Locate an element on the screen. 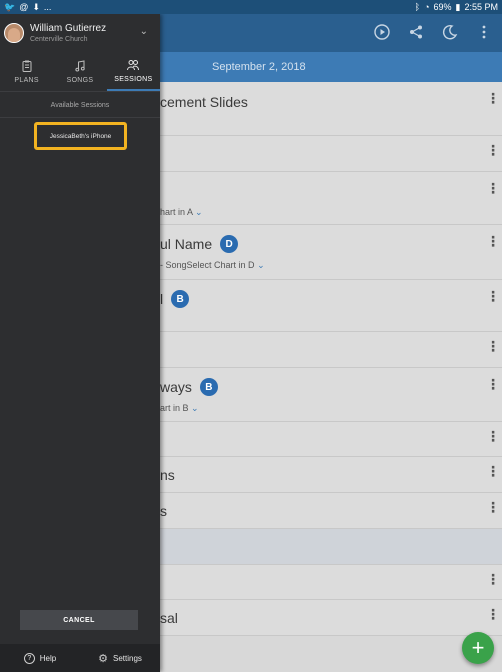  help-icon: ? is located at coordinates (29, 658).